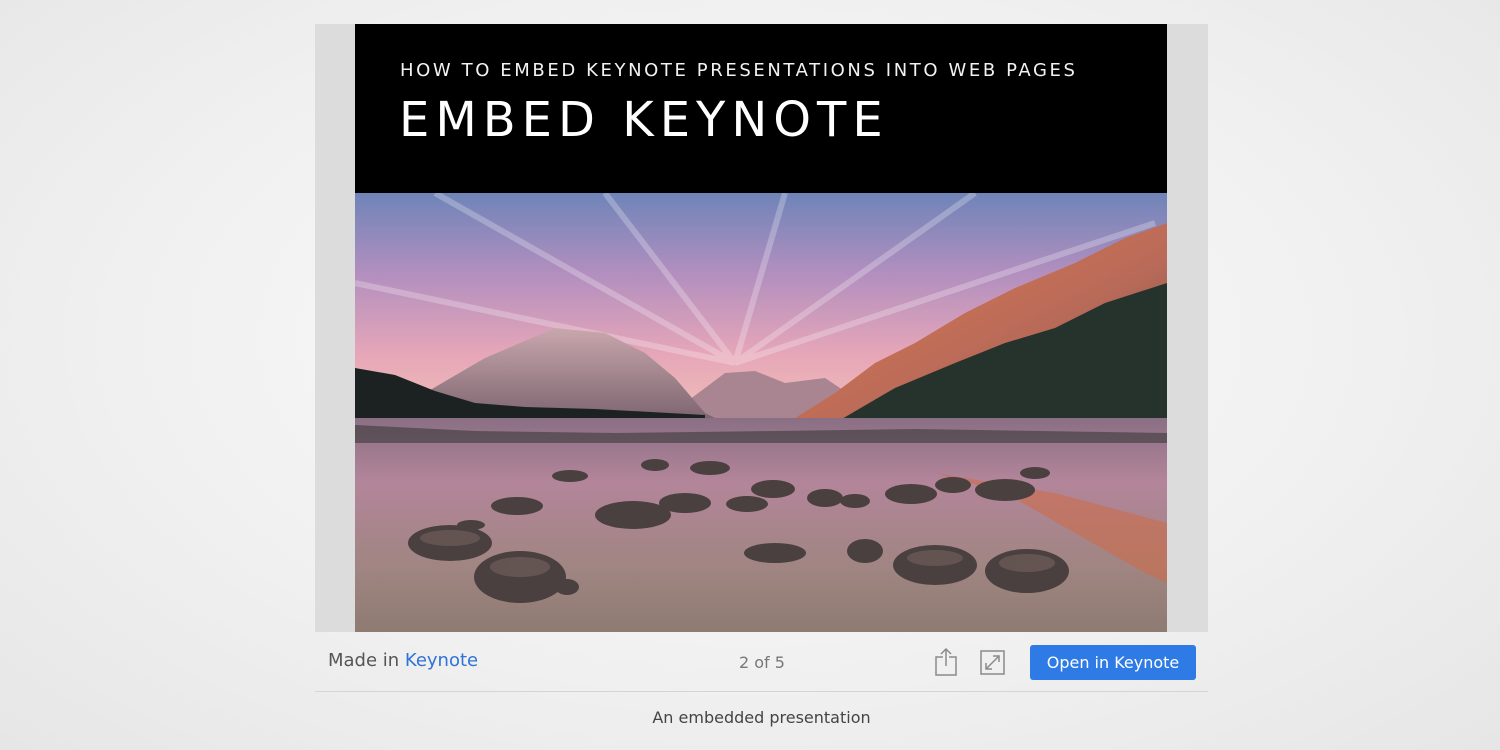 This screenshot has height=750, width=1500. Describe the element at coordinates (946, 662) in the screenshot. I see `share-icon` at that location.